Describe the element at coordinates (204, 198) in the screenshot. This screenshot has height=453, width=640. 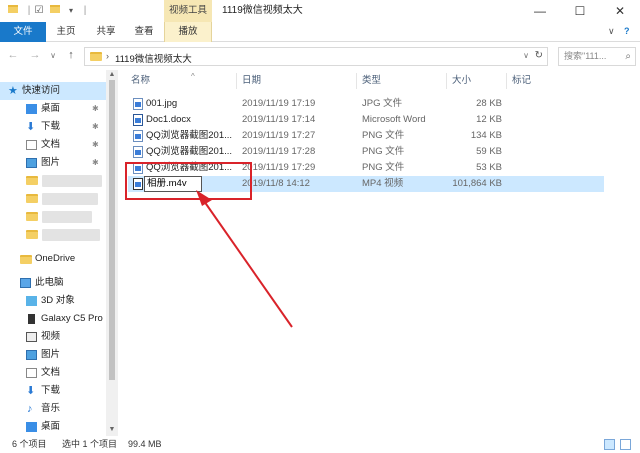
I see `arrow-head` at that location.